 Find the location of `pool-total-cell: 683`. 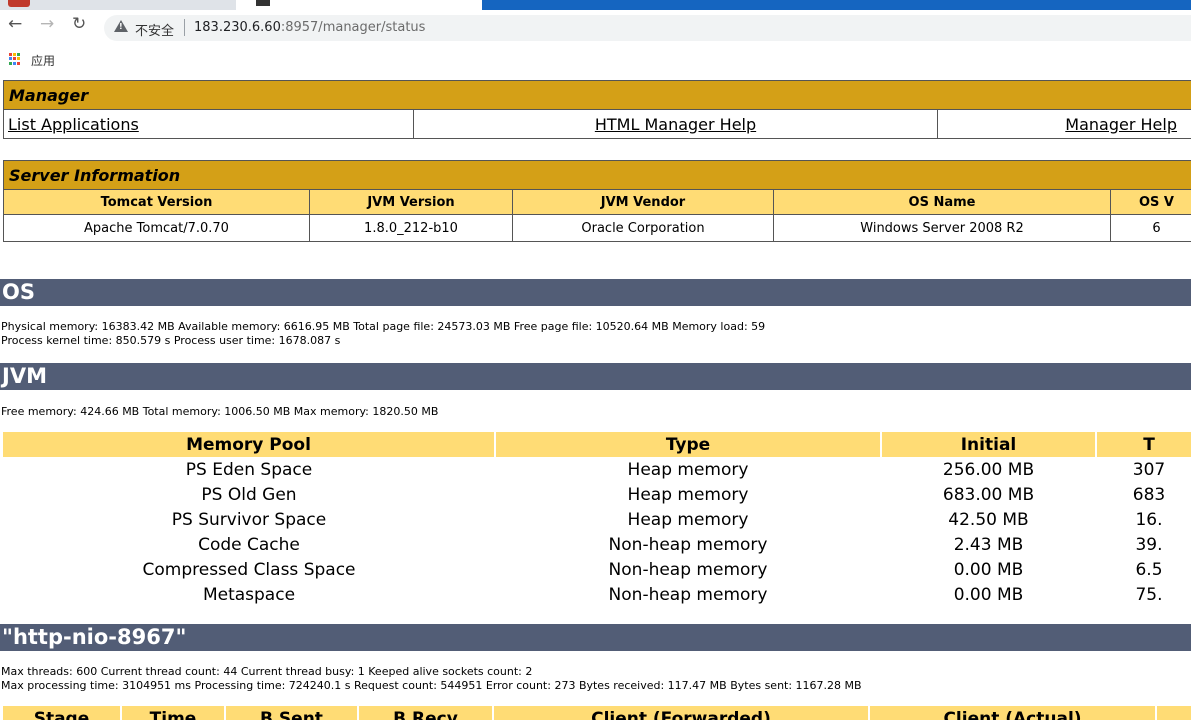

pool-total-cell: 683 is located at coordinates (1149, 494).